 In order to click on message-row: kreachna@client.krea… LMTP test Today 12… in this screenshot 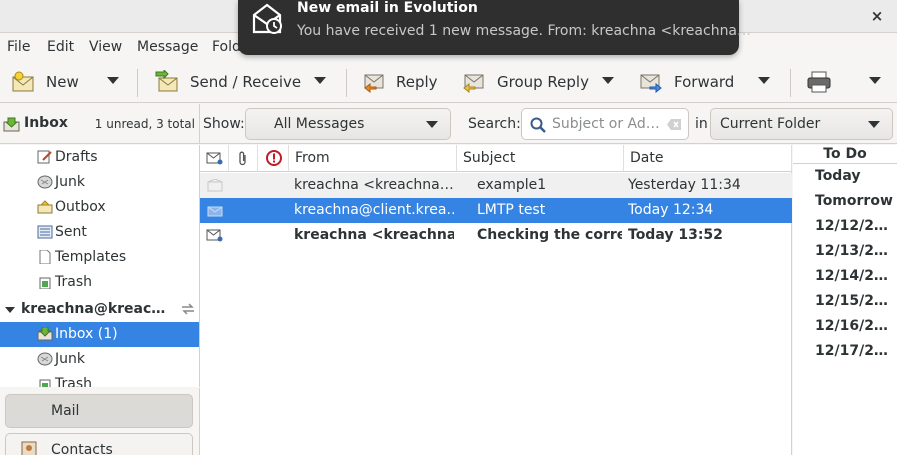, I will do `click(496, 210)`.